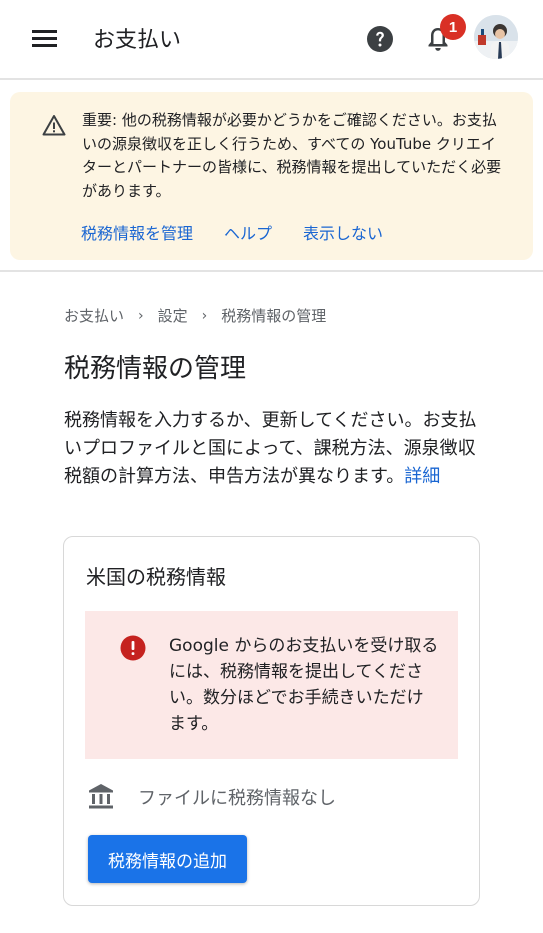  I want to click on no-tax-info-label: ファイルに税務情報なし, so click(237, 798).